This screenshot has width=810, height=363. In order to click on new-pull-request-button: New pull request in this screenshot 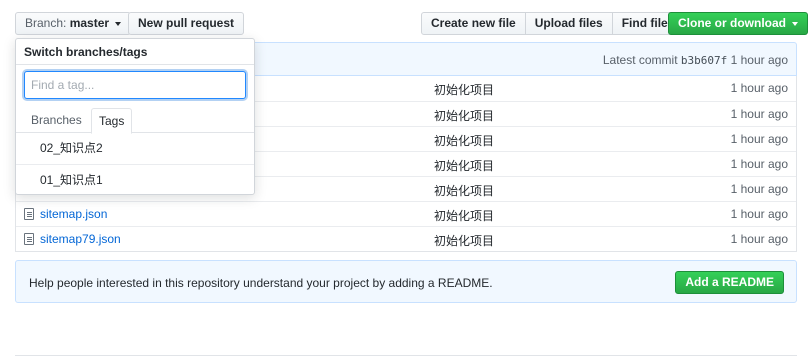, I will do `click(186, 23)`.